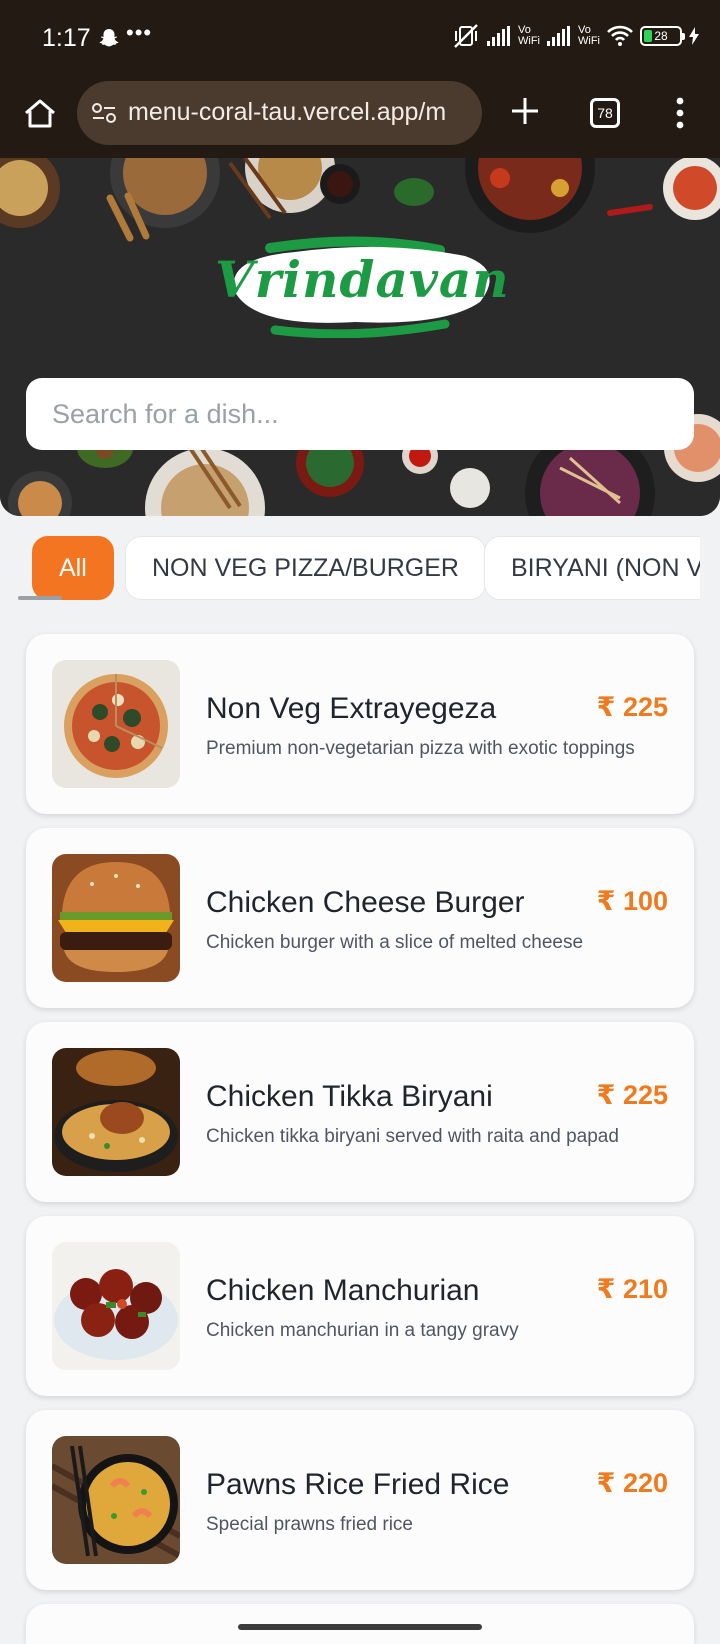  Describe the element at coordinates (680, 113) in the screenshot. I see `browser-menu-button` at that location.